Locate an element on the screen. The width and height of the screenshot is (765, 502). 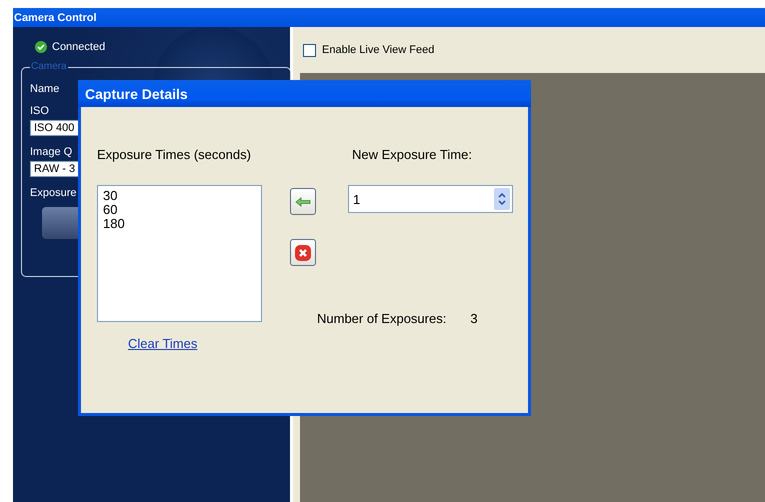
list-item: 30 is located at coordinates (179, 196).